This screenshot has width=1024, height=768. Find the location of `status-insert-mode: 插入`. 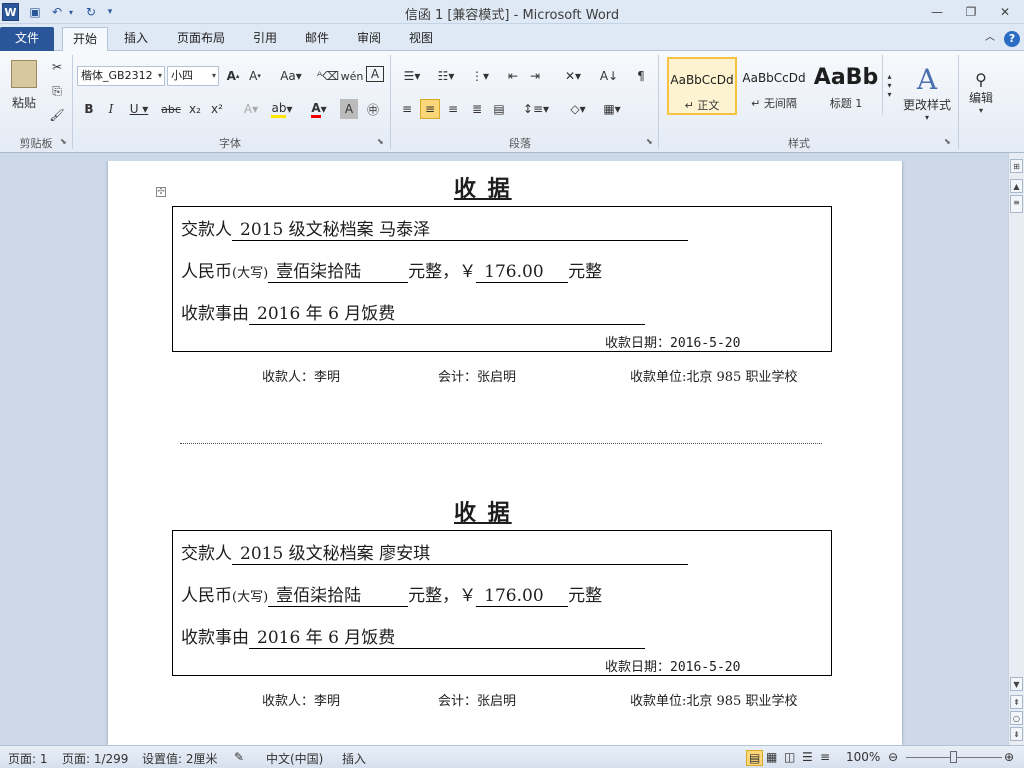

status-insert-mode: 插入 is located at coordinates (354, 758).